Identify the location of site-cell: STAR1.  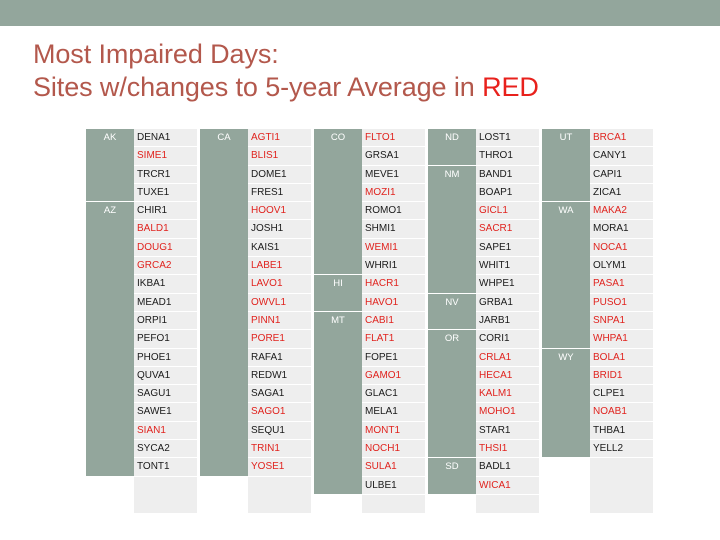
(507, 431).